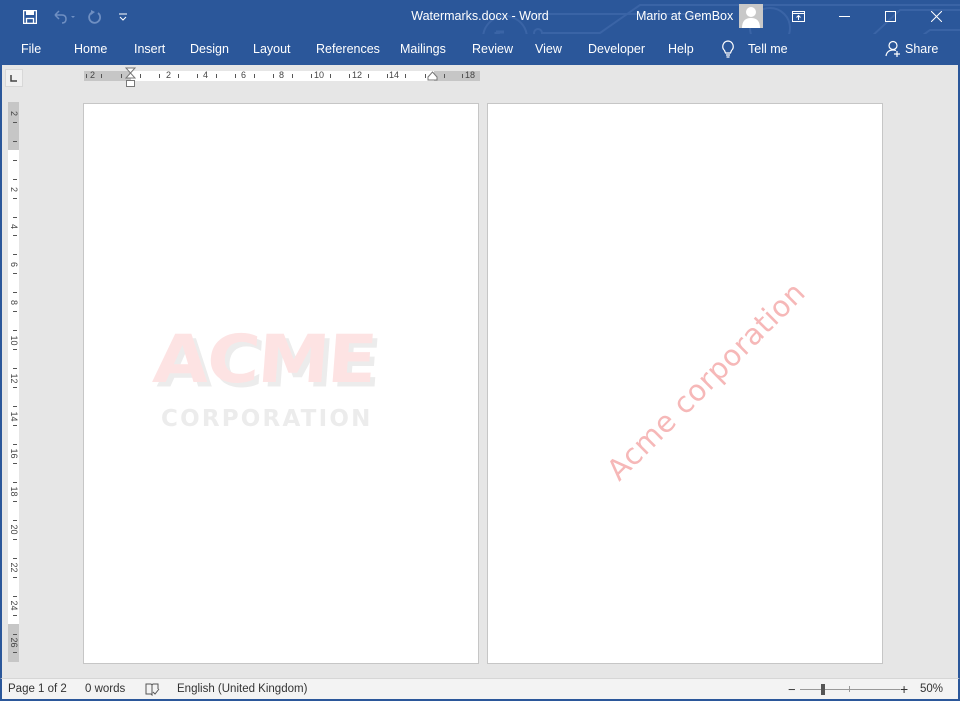  Describe the element at coordinates (264, 359) in the screenshot. I see `acme-logo-watermark: ACME` at that location.